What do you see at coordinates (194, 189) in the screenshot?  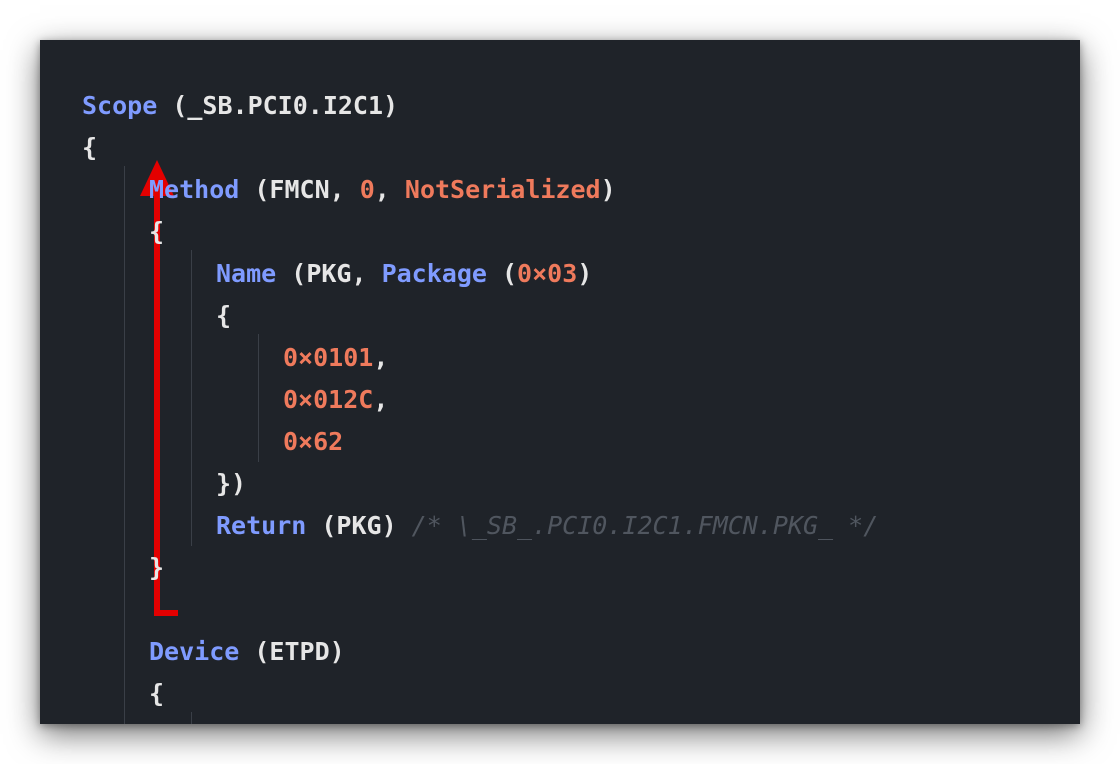 I see `code-token-keyword: Method` at bounding box center [194, 189].